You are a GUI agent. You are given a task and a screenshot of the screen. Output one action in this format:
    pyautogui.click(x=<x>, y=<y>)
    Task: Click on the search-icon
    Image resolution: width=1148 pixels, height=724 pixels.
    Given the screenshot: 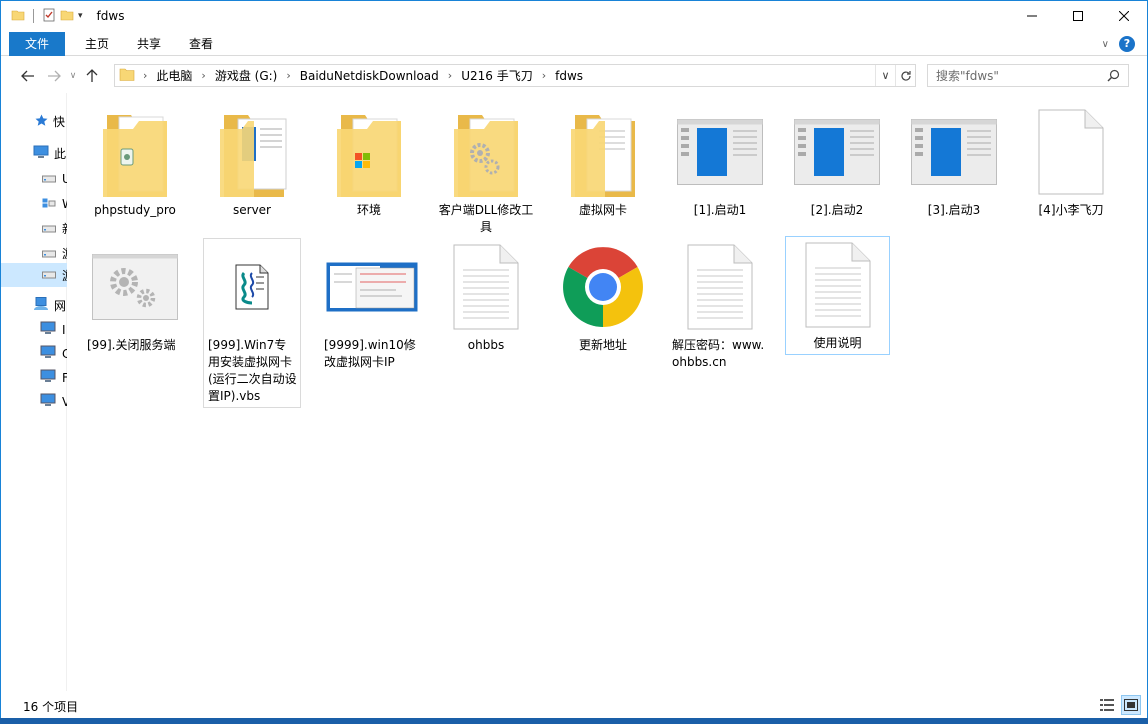 What is the action you would take?
    pyautogui.click(x=1113, y=77)
    